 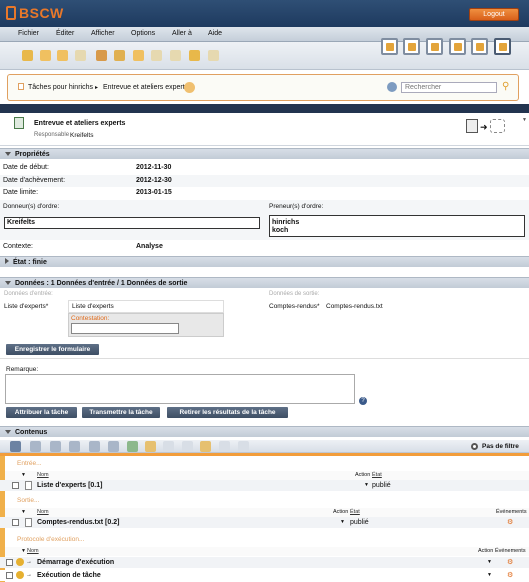 What do you see at coordinates (103, 33) in the screenshot?
I see `menu-afficher: Afficher` at bounding box center [103, 33].